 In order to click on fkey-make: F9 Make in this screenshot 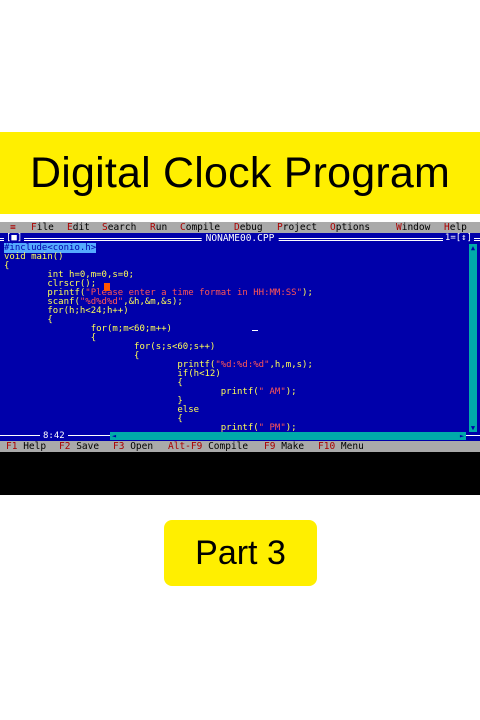, I will do `click(284, 446)`.